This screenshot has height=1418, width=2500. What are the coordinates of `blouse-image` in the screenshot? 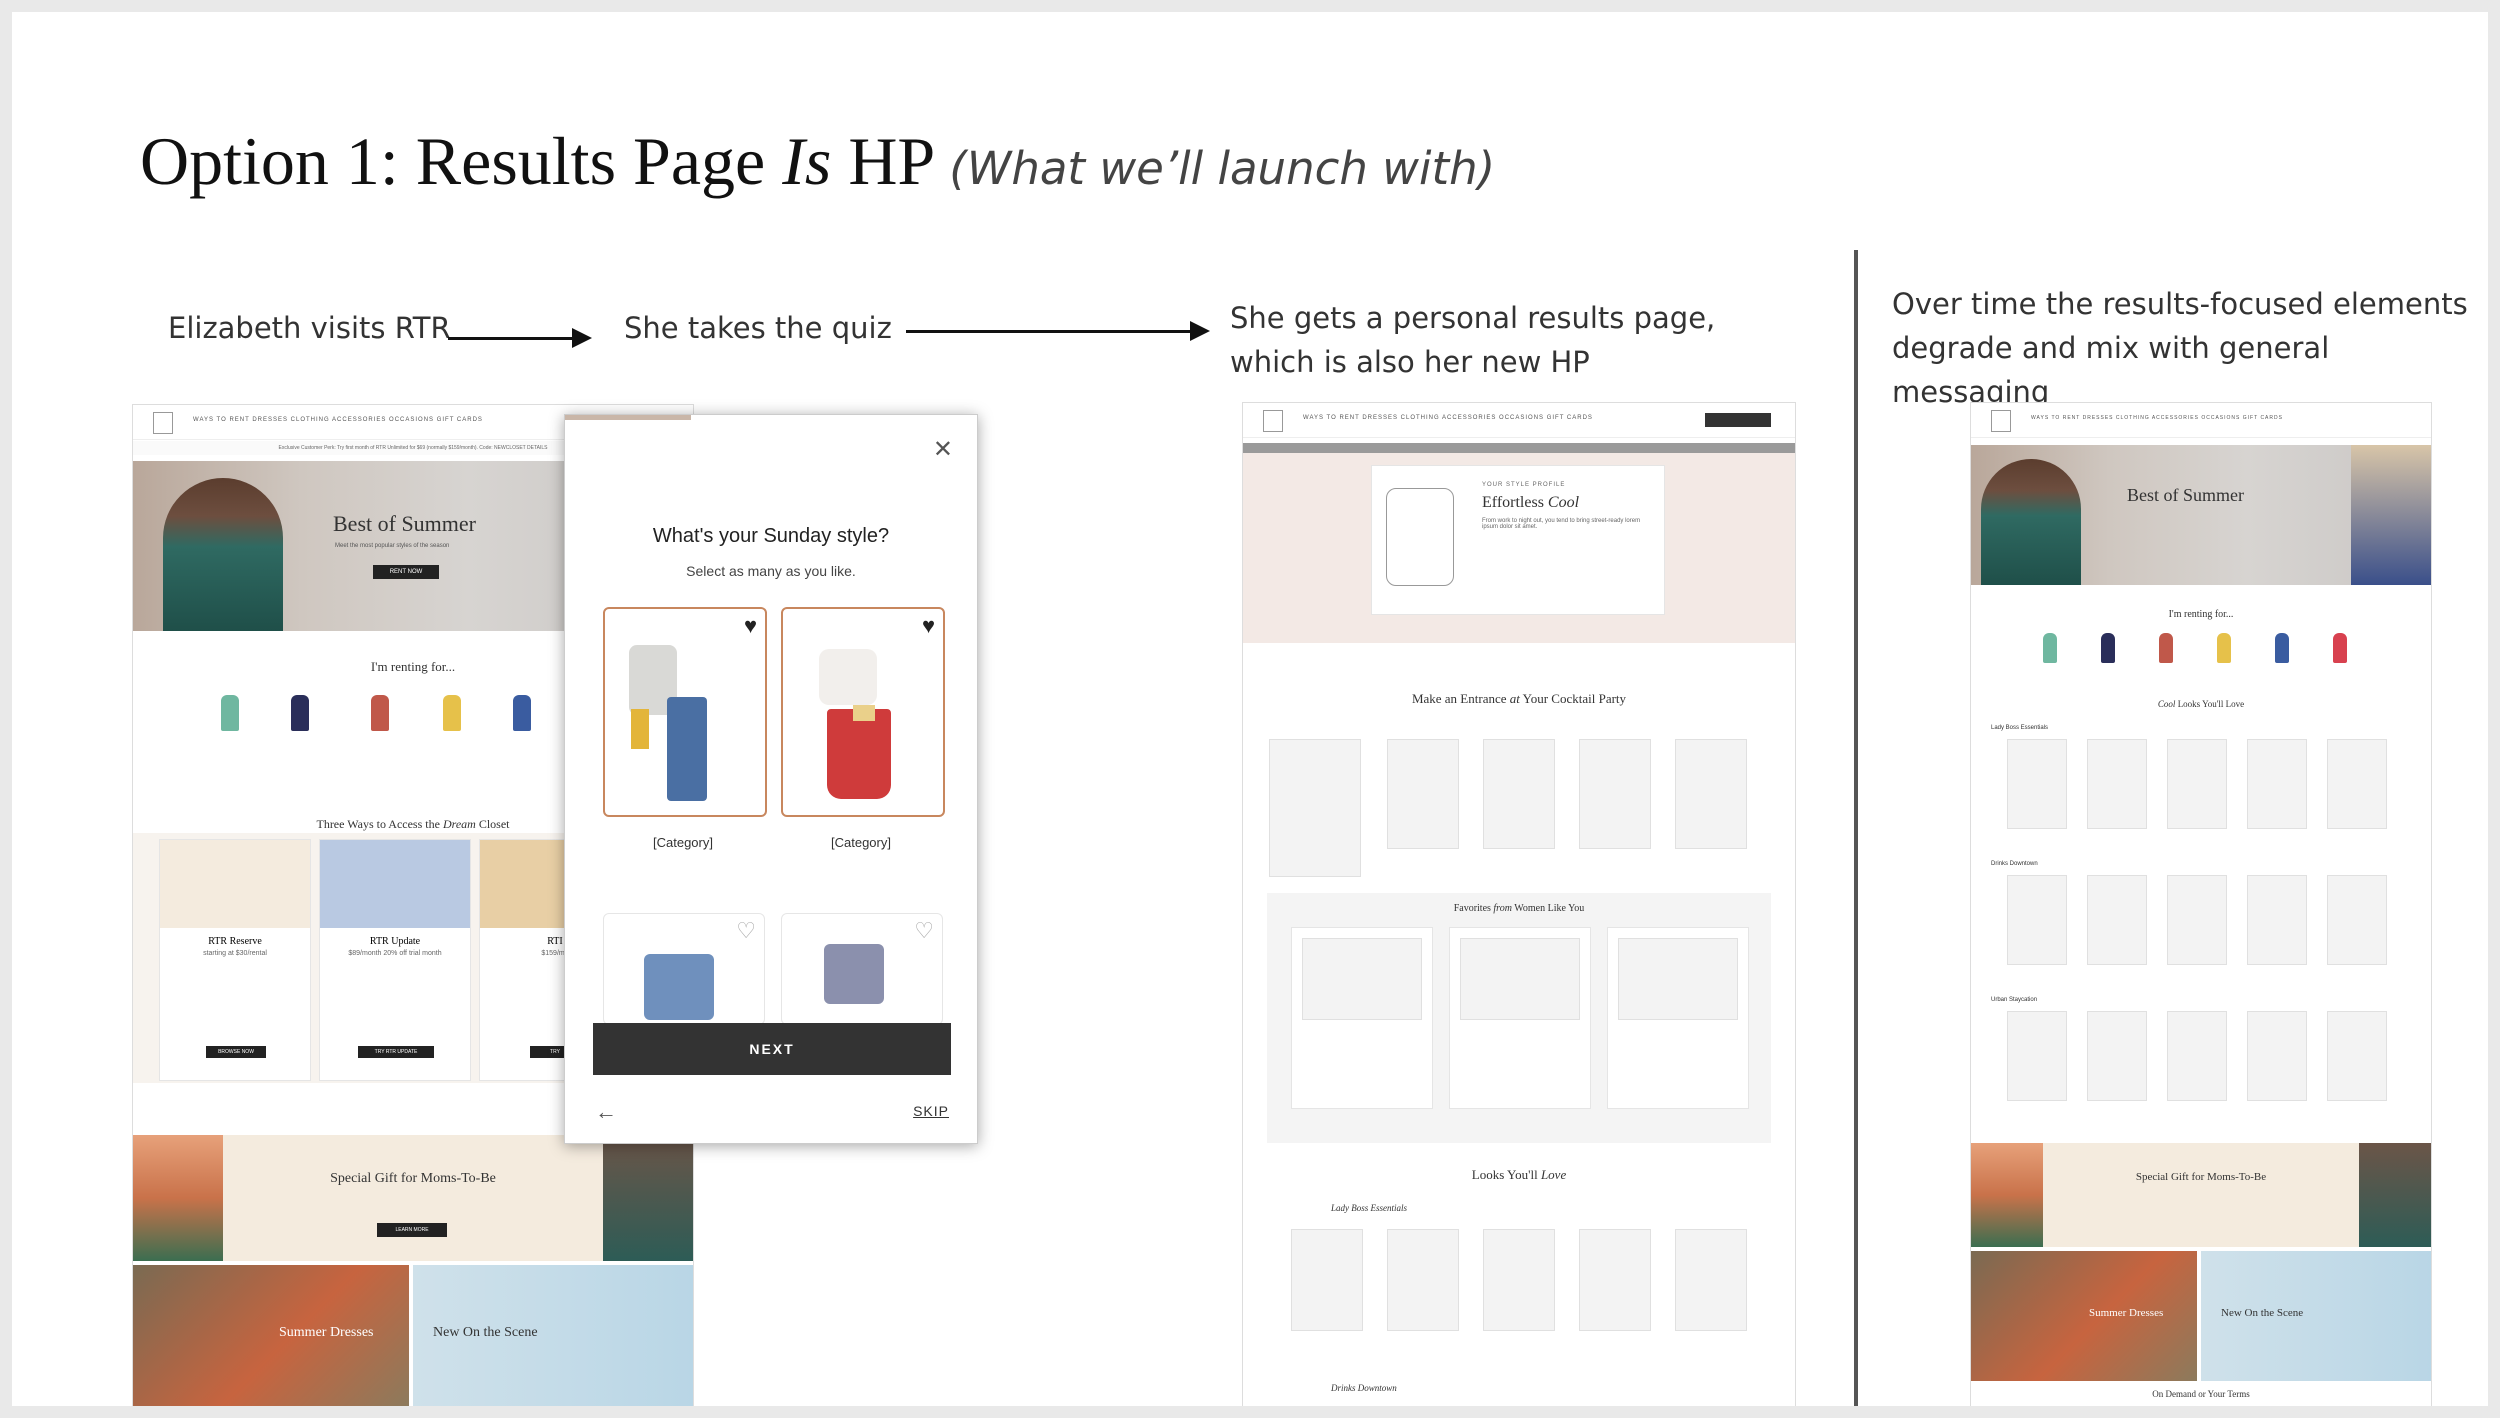 It's located at (848, 677).